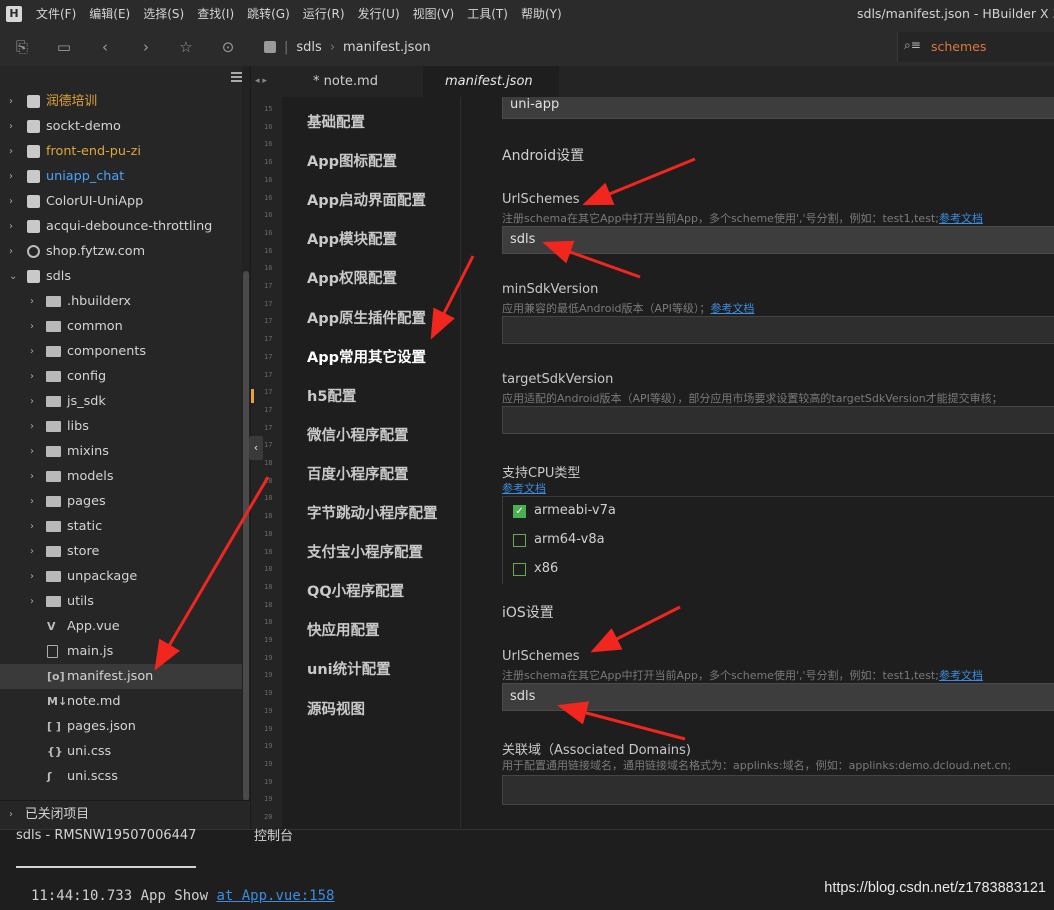  Describe the element at coordinates (273, 837) in the screenshot. I see `tab-console: 控制台` at that location.